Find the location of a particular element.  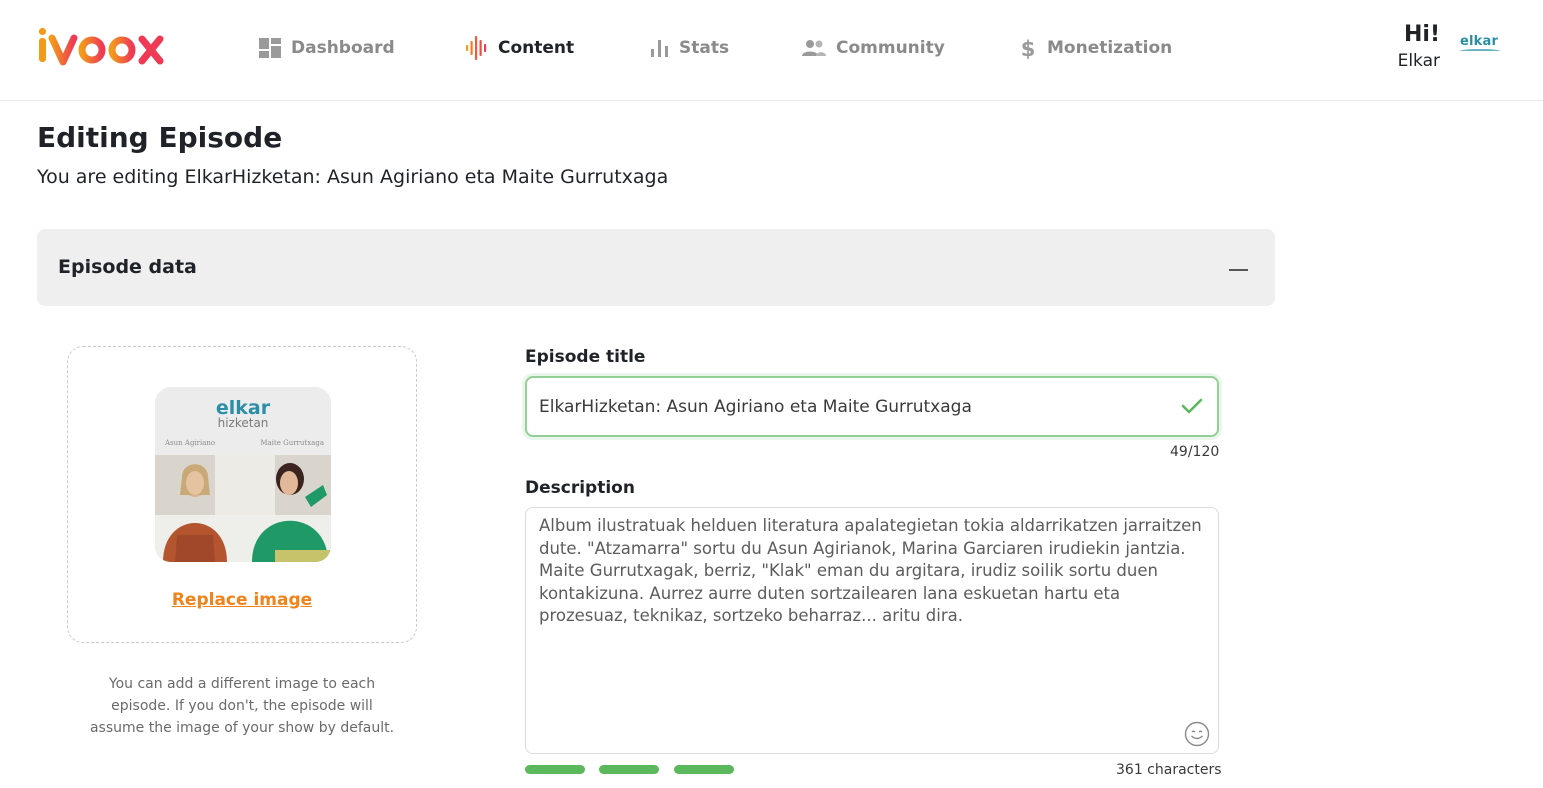

replace-image-link: Replace image is located at coordinates (242, 600).